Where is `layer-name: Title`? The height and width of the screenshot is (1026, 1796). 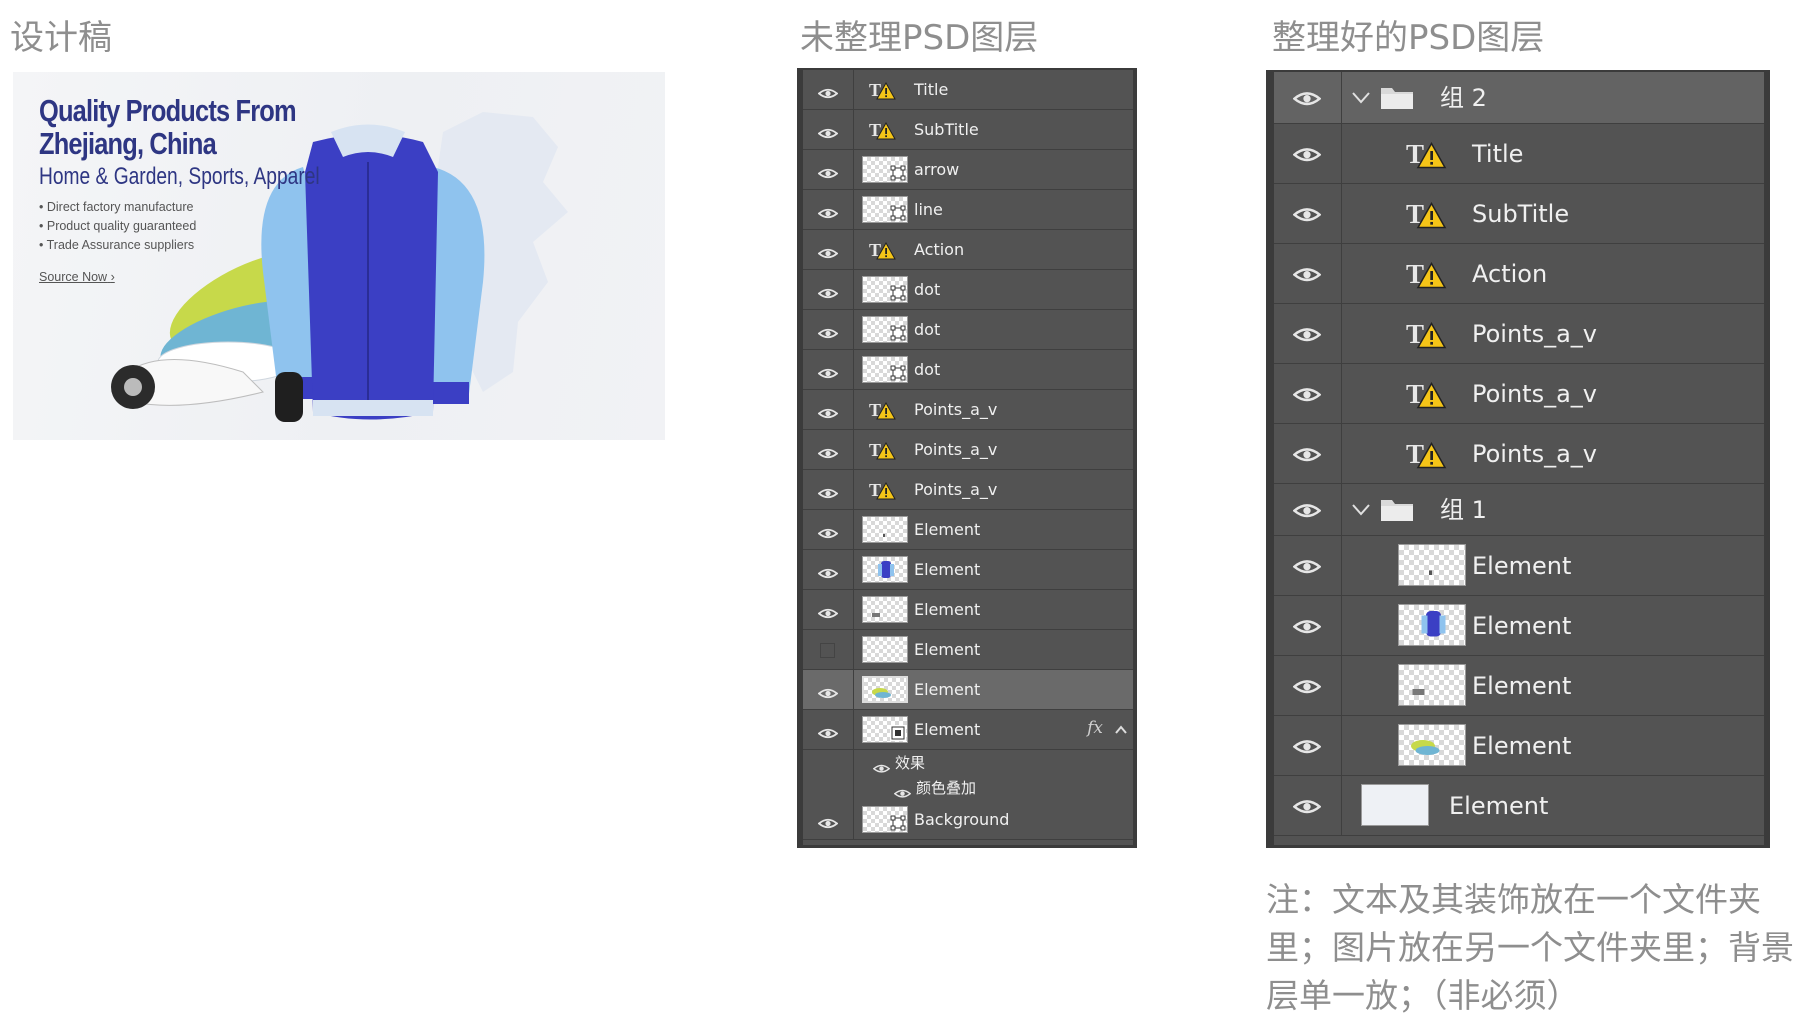
layer-name: Title is located at coordinates (1498, 154).